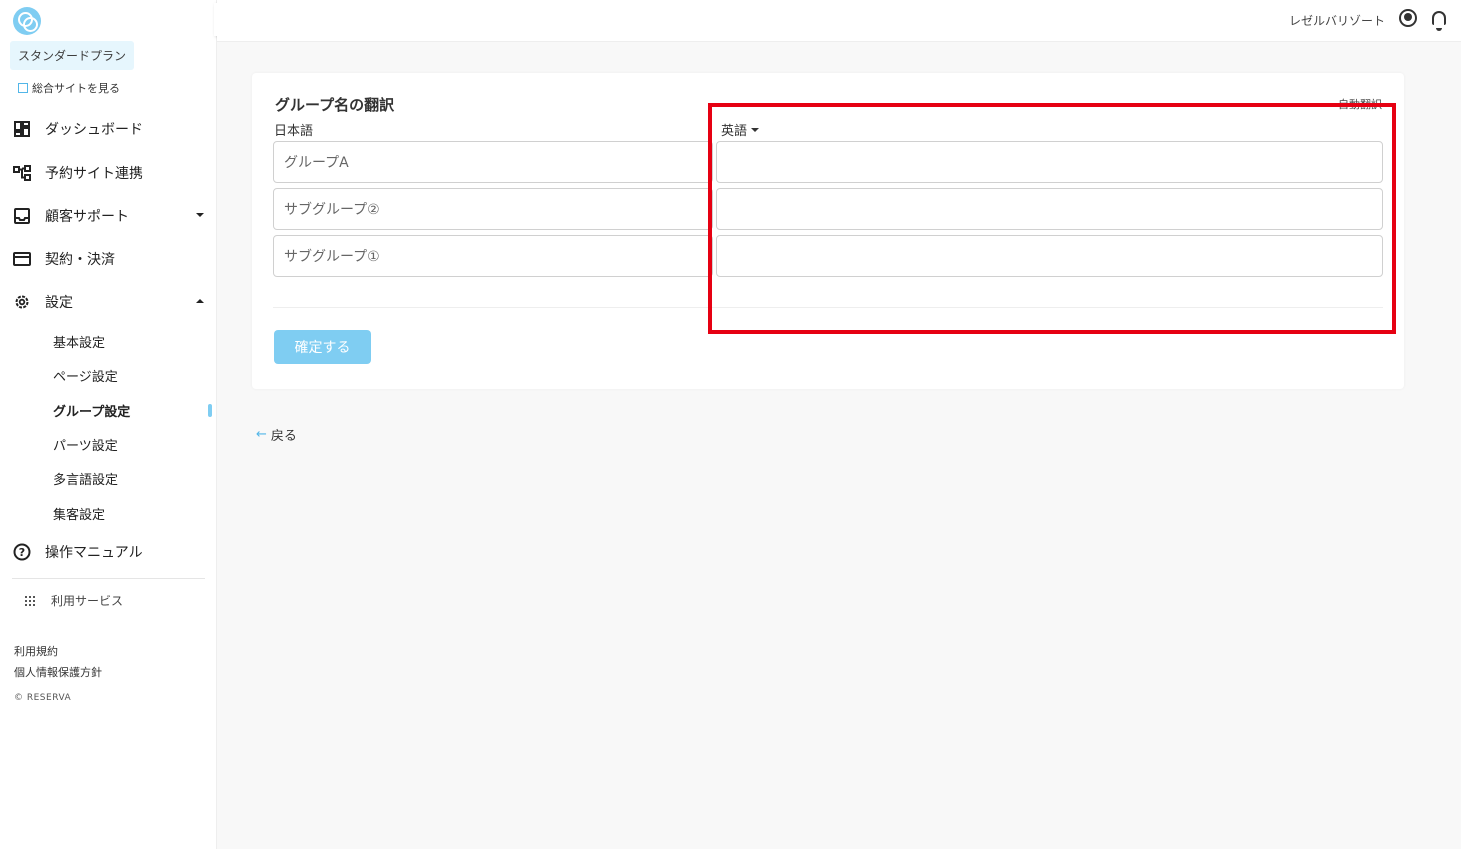 The image size is (1461, 849). What do you see at coordinates (91, 410) in the screenshot?
I see `sidebar-item-group-settings: グループ設定` at bounding box center [91, 410].